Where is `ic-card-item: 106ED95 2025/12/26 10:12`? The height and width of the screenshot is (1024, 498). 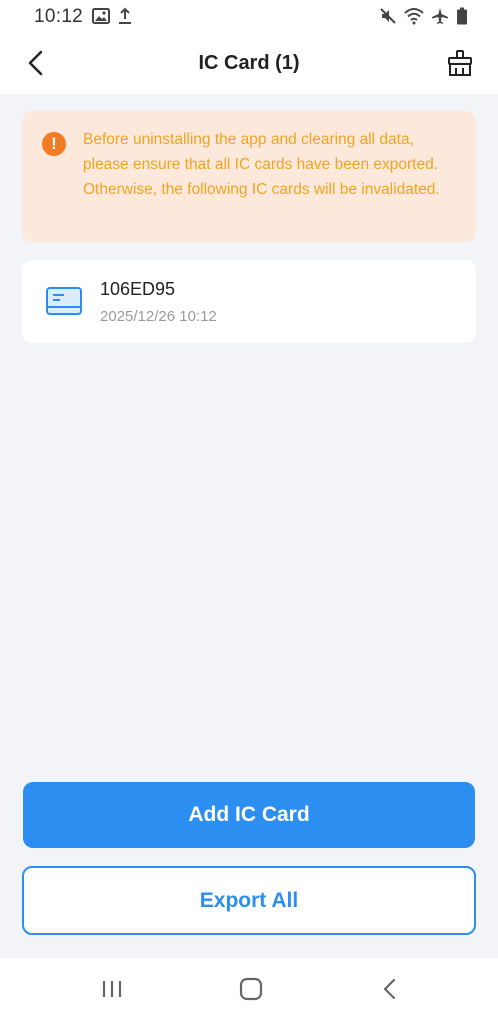
ic-card-item: 106ED95 2025/12/26 10:12 is located at coordinates (249, 301).